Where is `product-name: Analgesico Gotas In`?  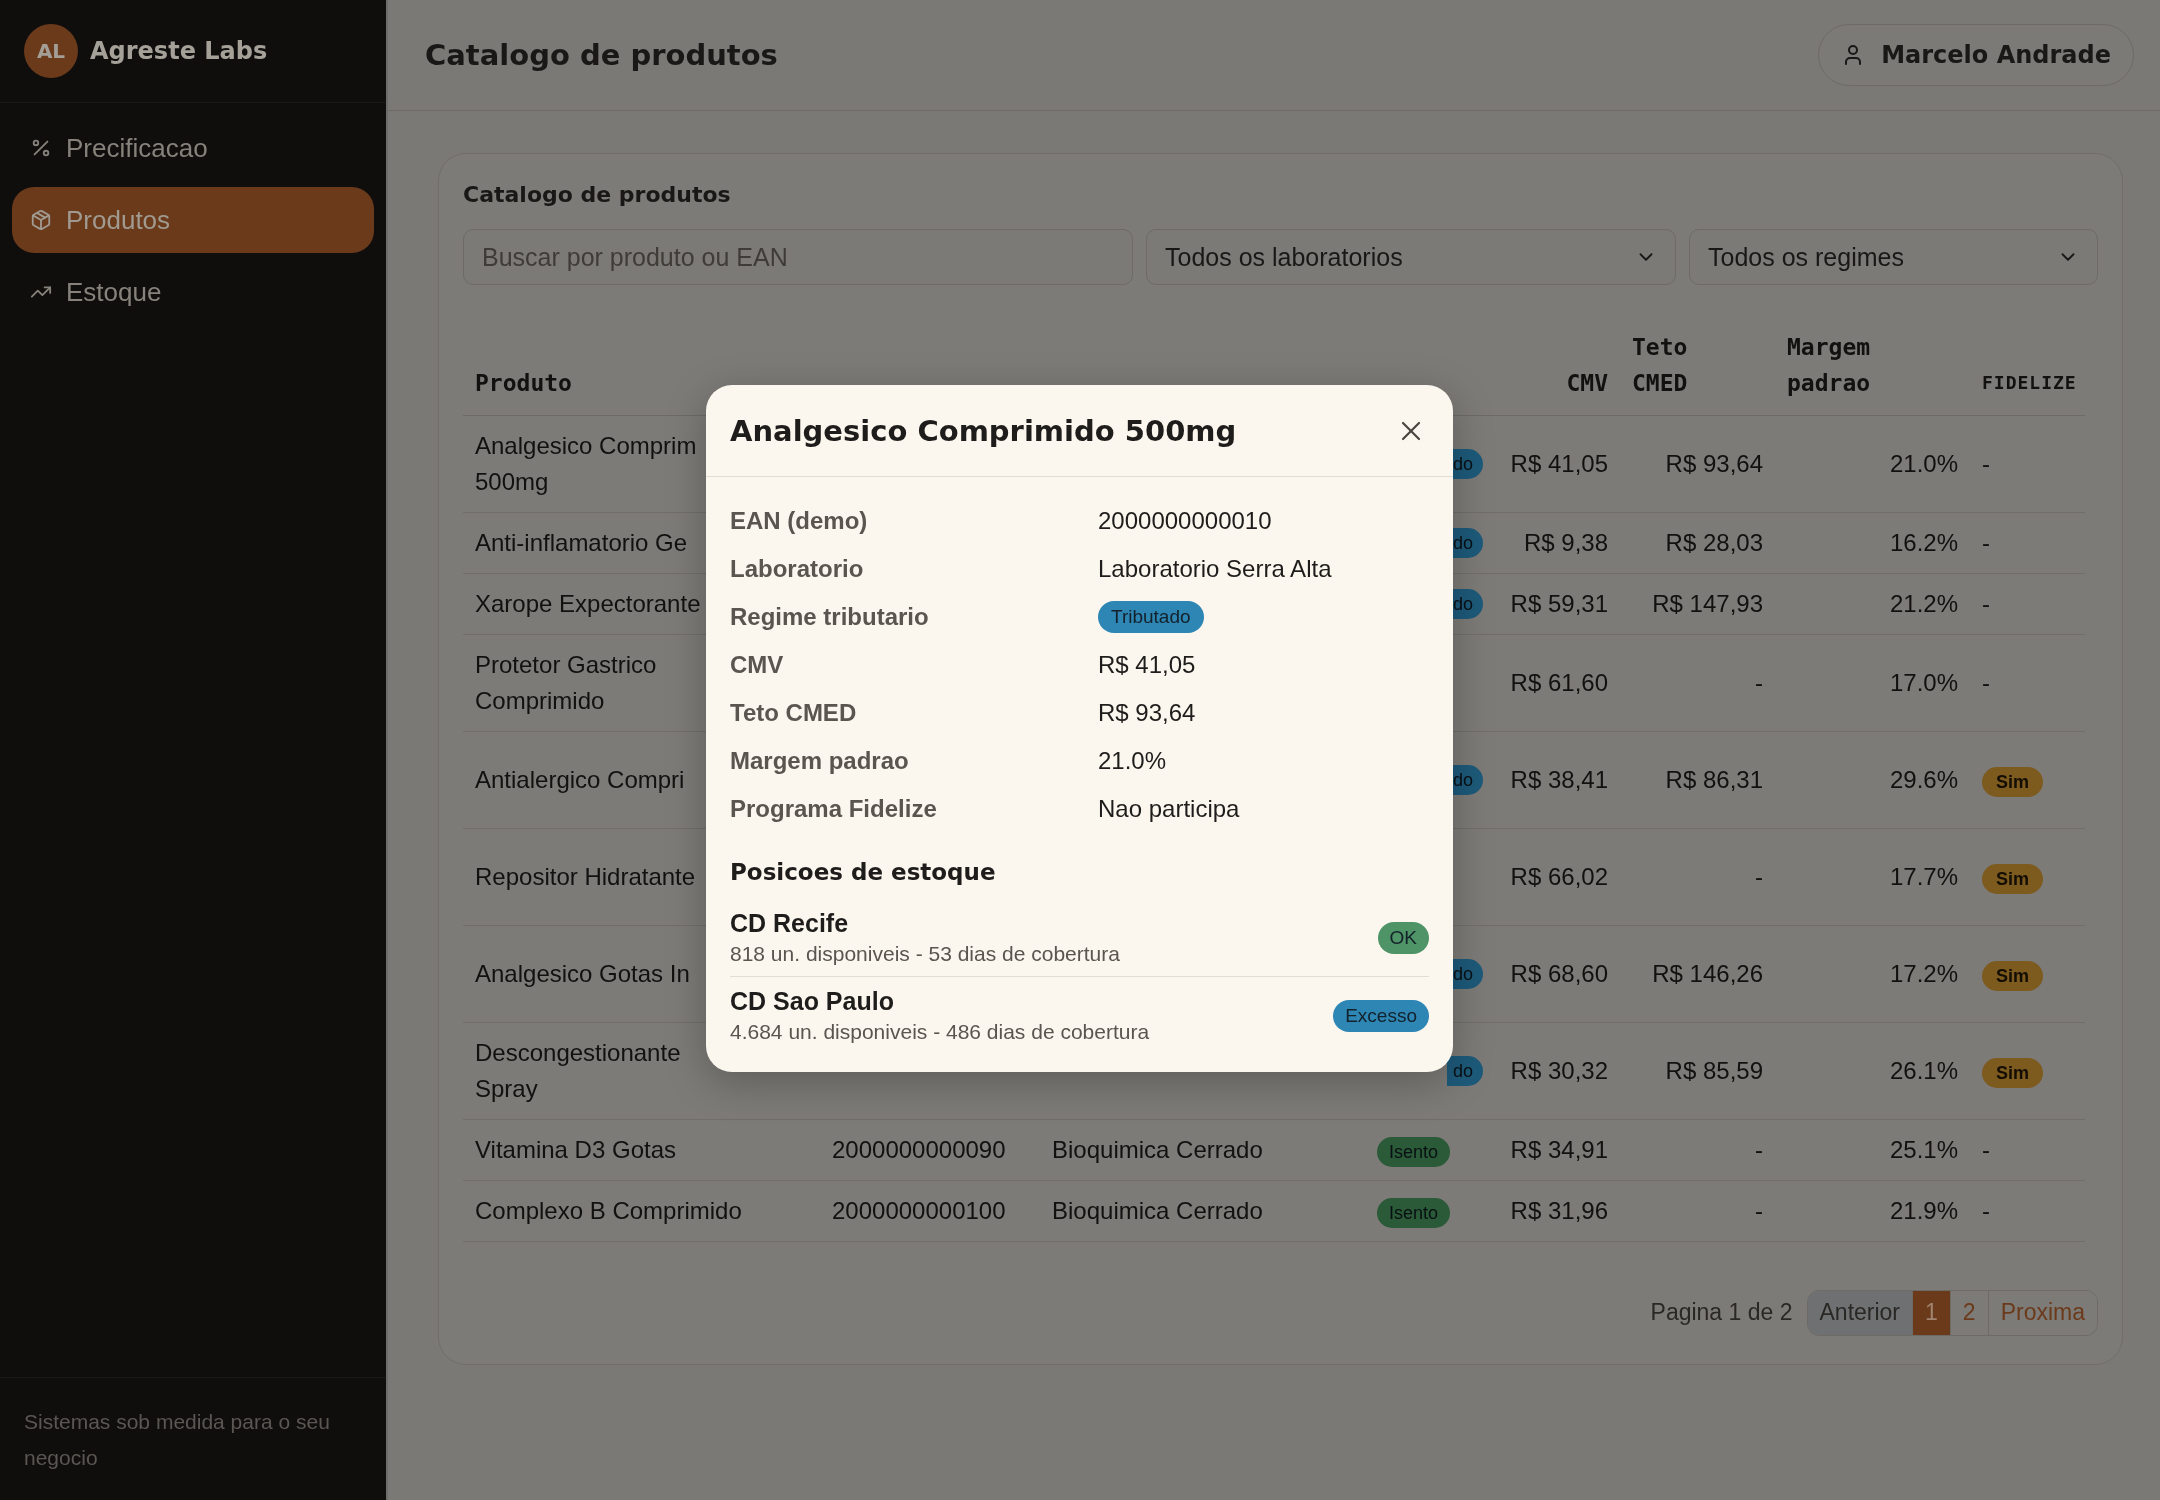 product-name: Analgesico Gotas In is located at coordinates (582, 973).